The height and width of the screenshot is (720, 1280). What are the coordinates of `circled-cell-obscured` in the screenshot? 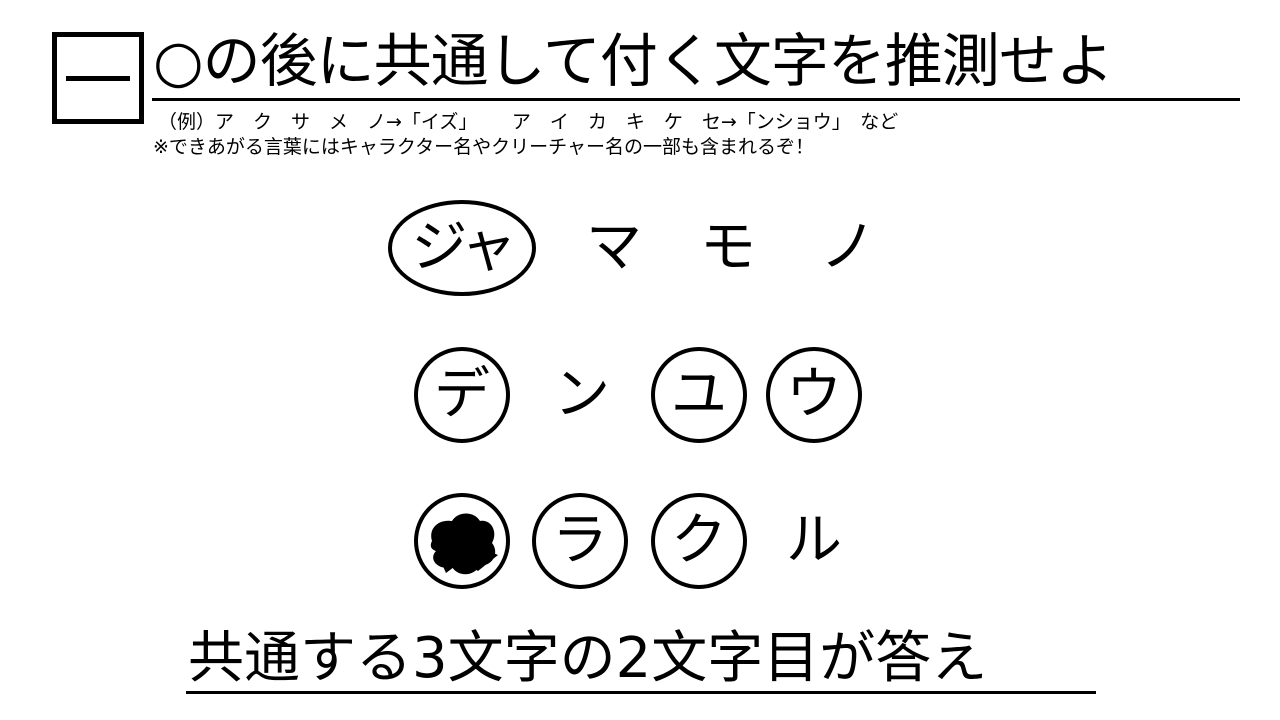 It's located at (462, 541).